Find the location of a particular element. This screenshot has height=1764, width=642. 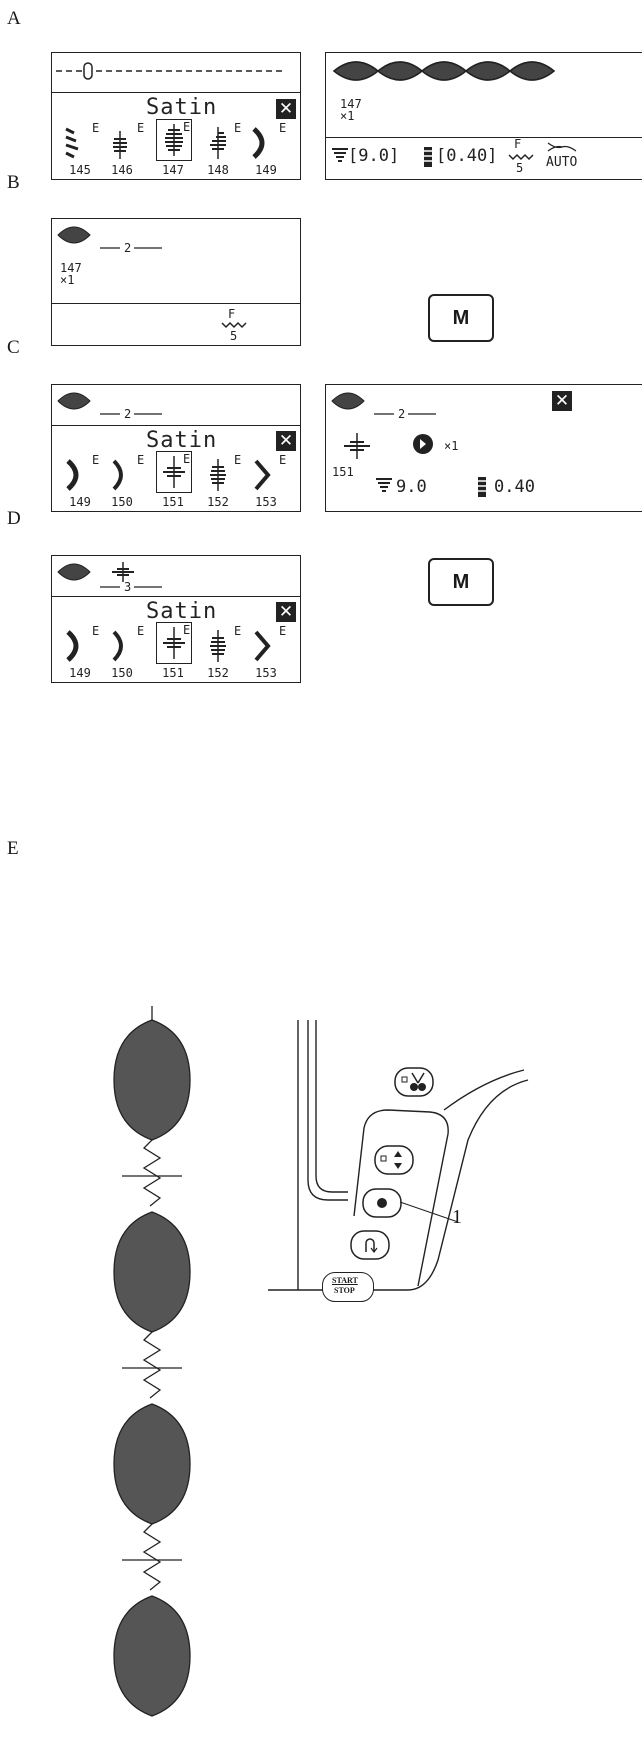

satin-pattern-preview is located at coordinates (444, 71).